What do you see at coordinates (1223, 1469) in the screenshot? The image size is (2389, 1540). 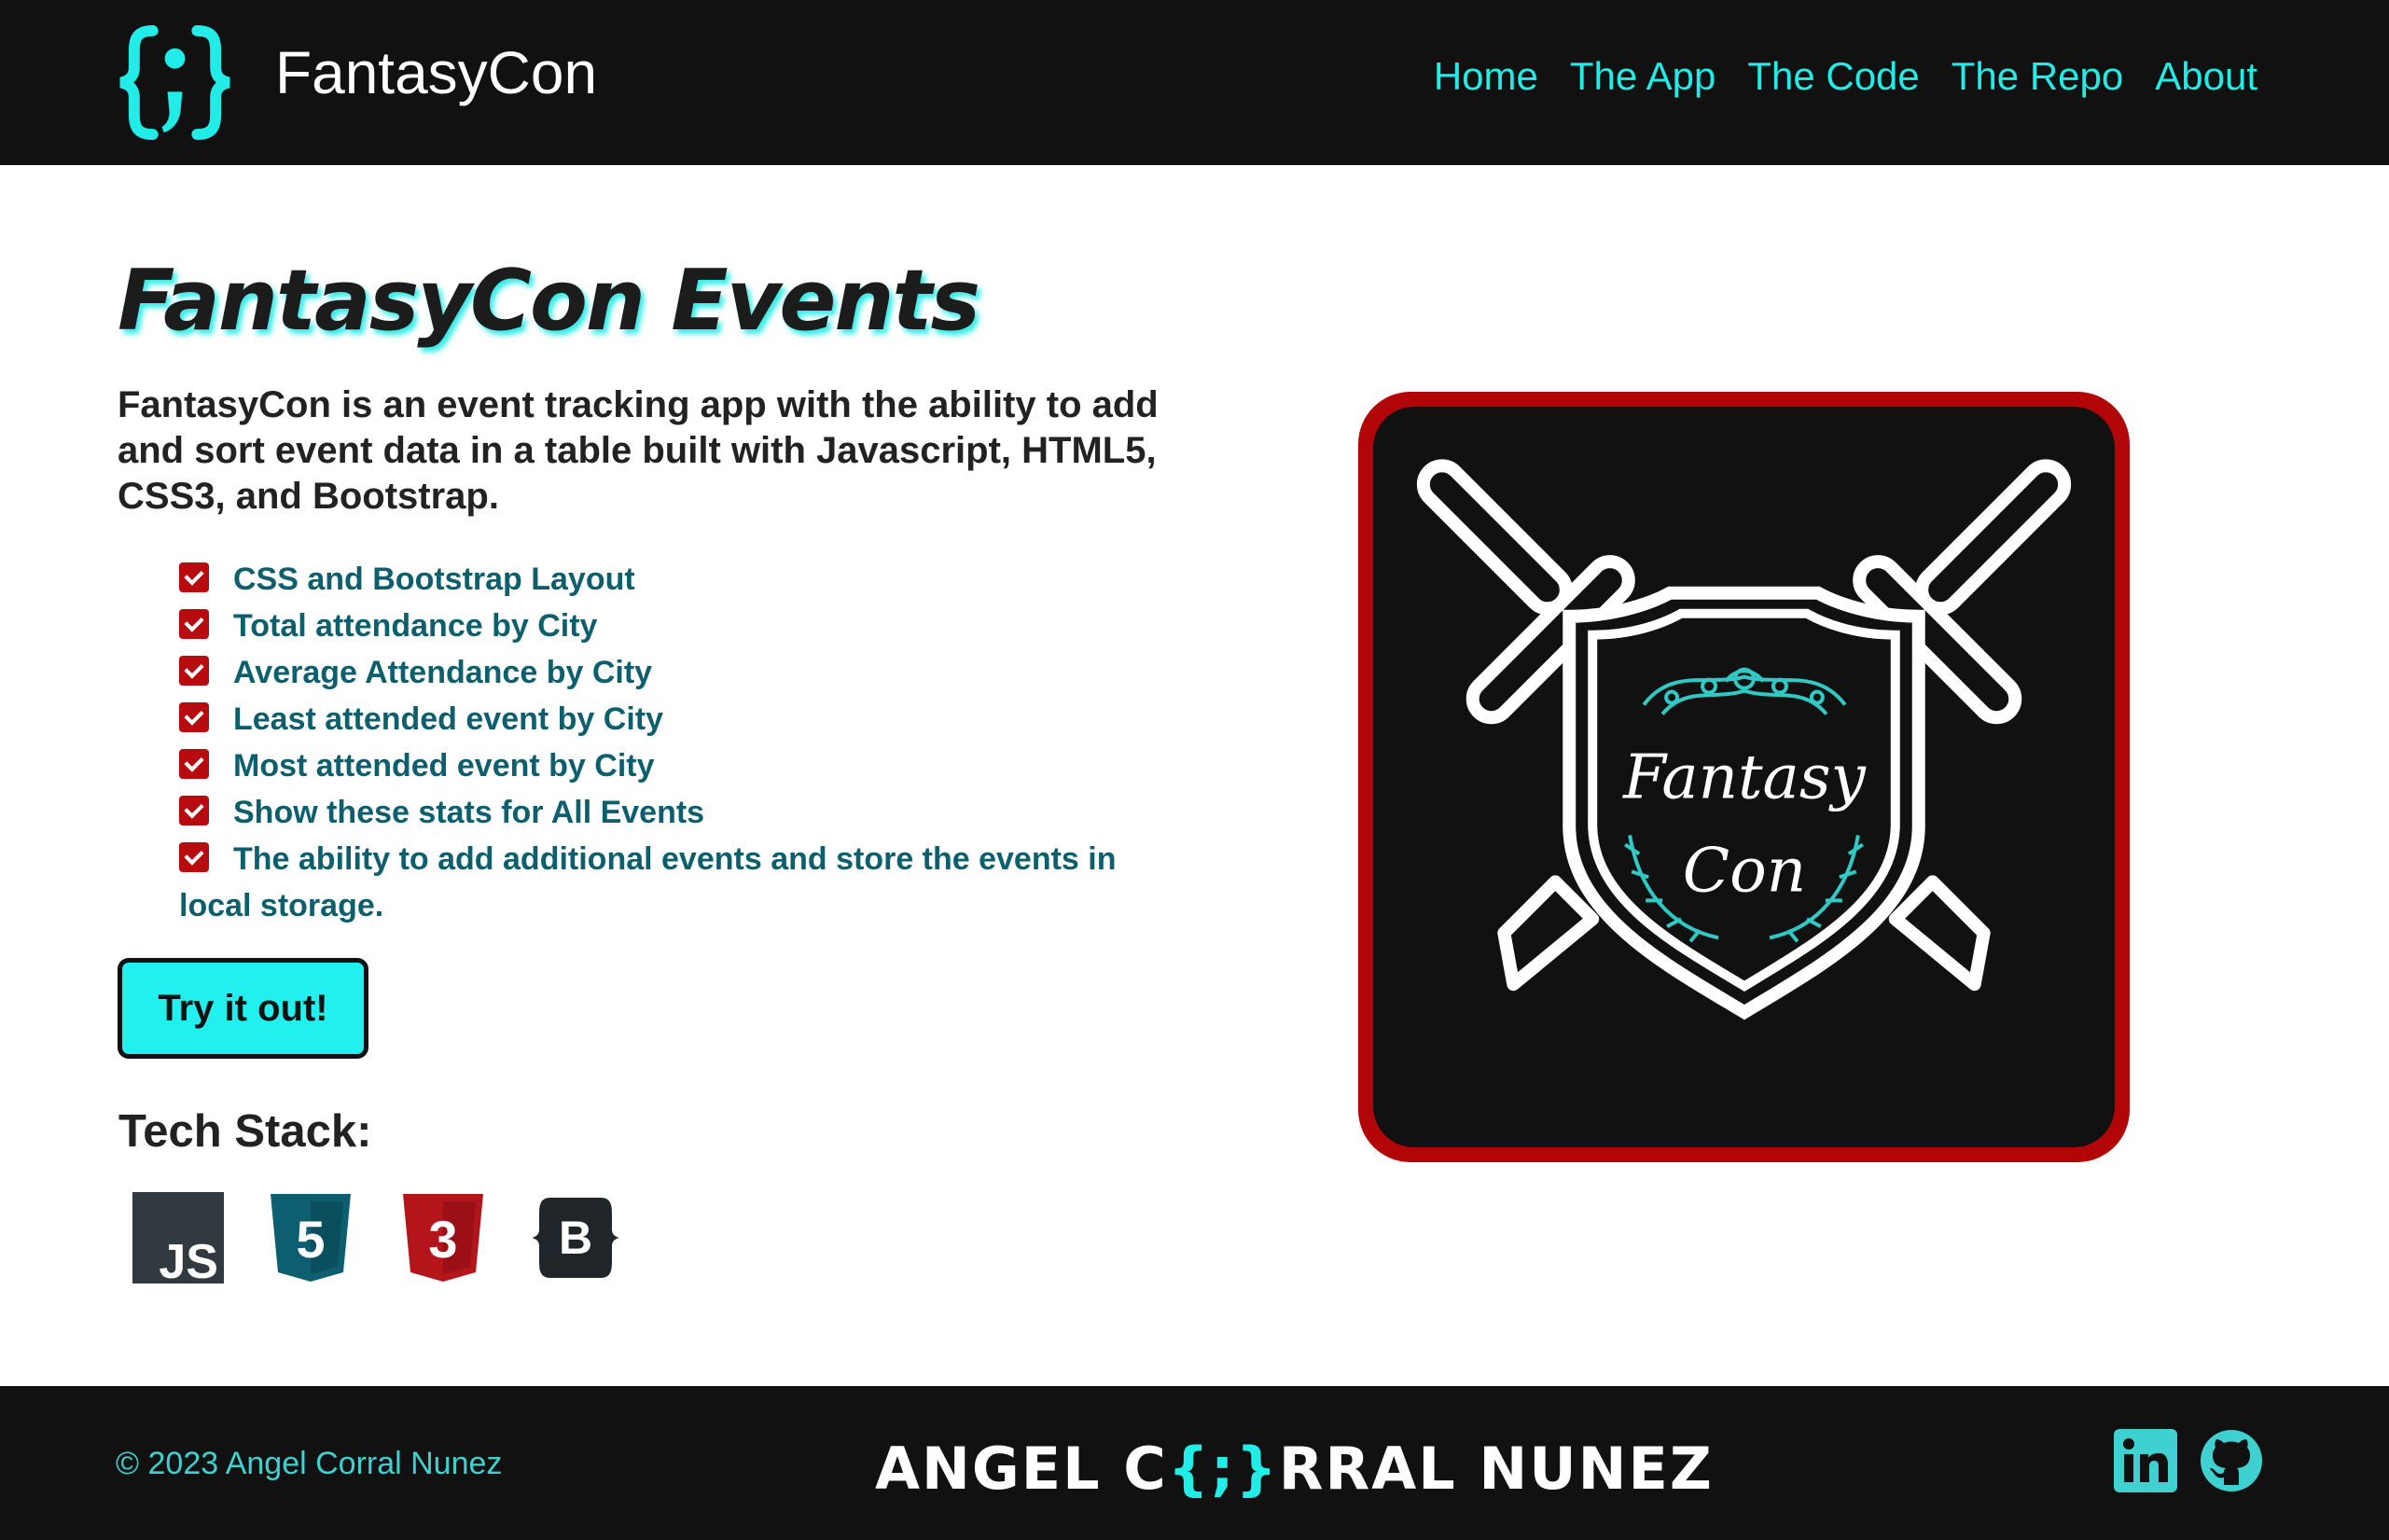 I see `signature-brace-mark: {;}` at bounding box center [1223, 1469].